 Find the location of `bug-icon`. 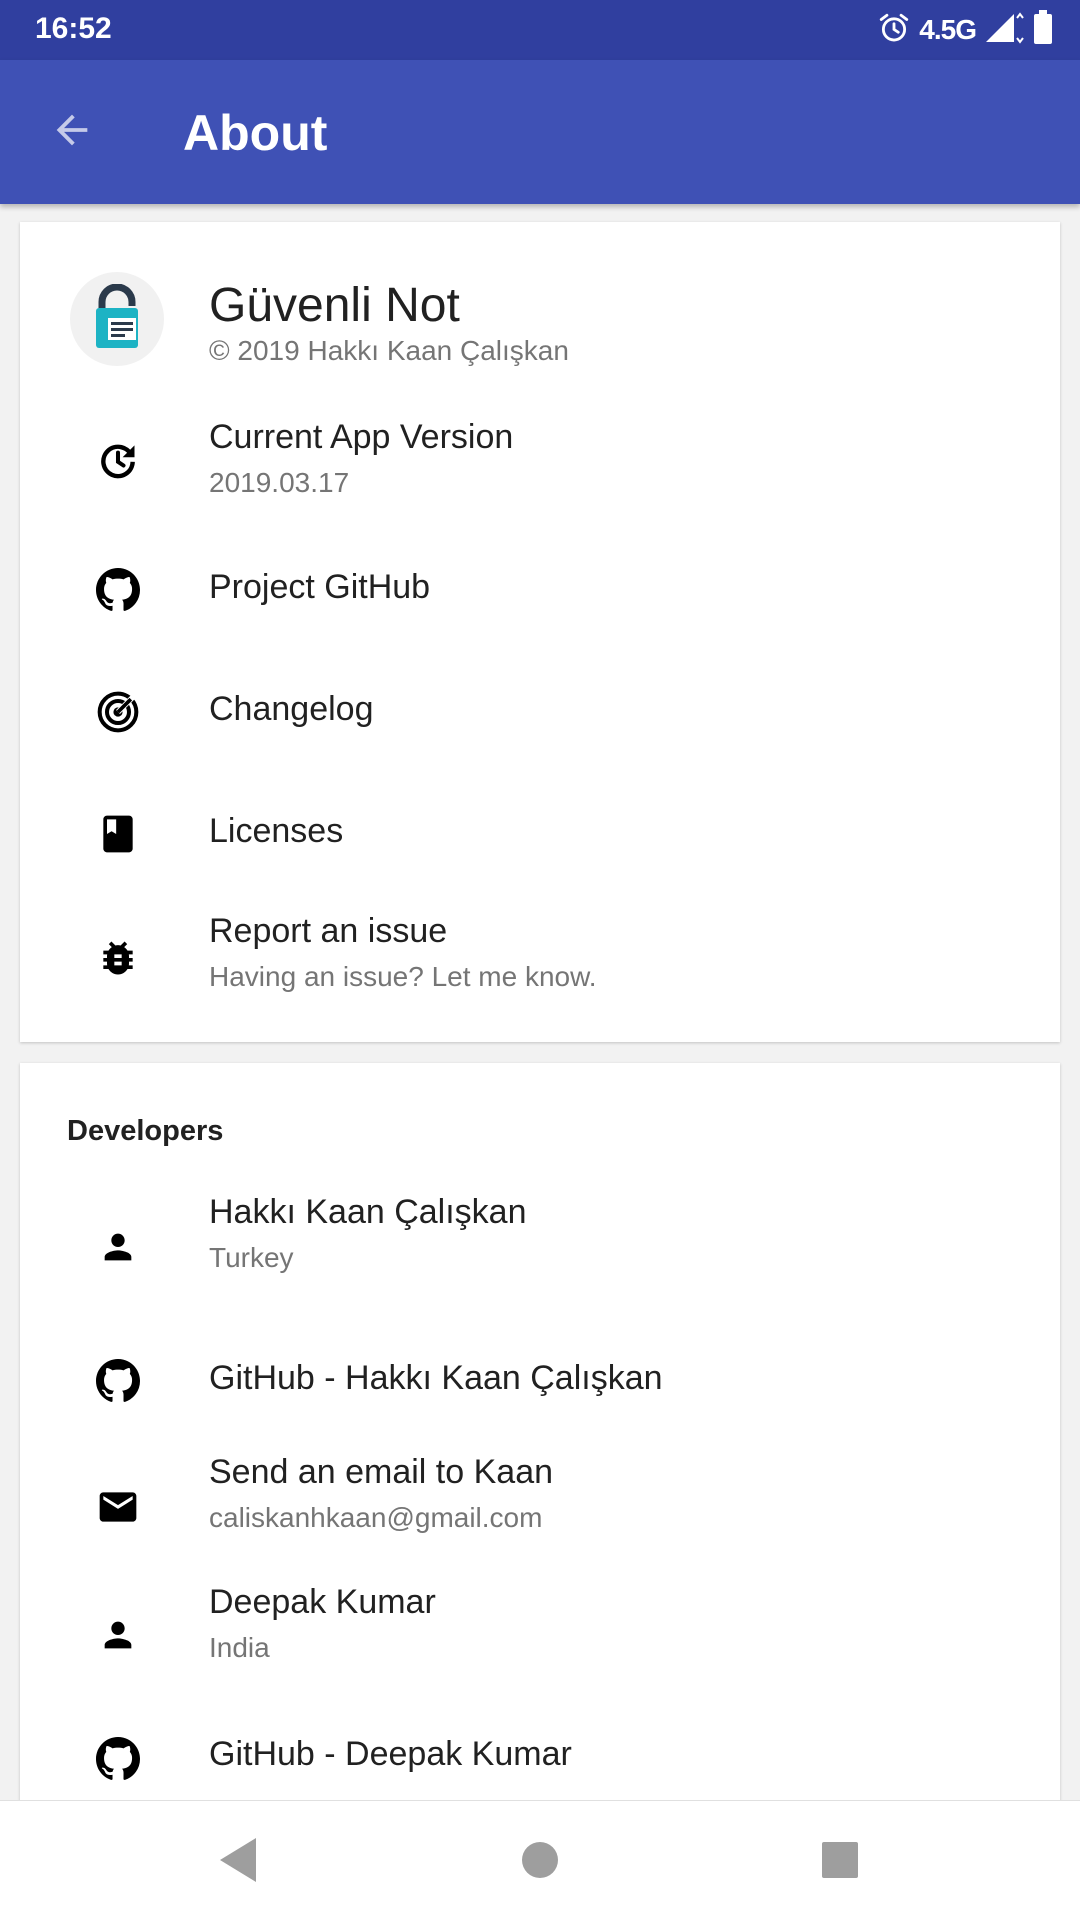

bug-icon is located at coordinates (118, 958).